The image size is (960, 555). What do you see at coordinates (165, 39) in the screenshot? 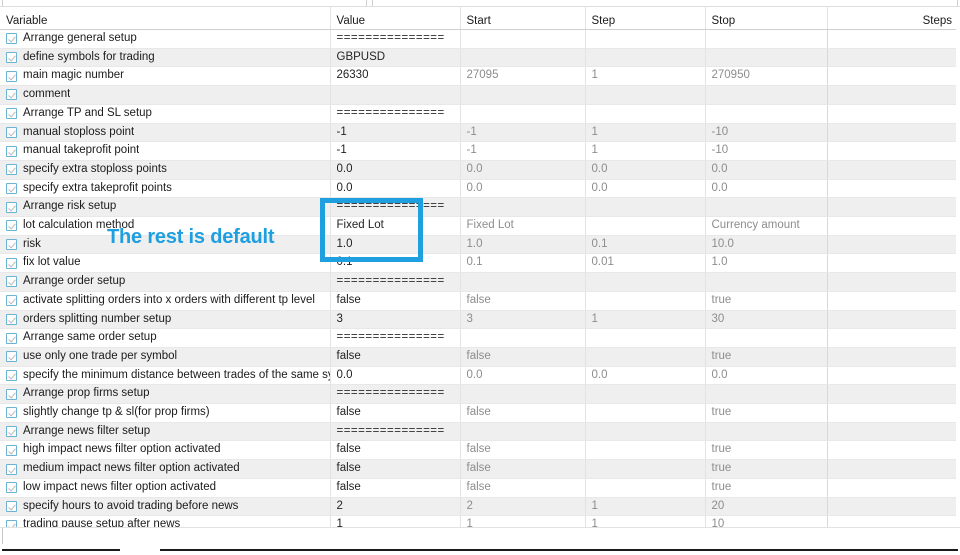
I see `cell-variable: Arrange general setup` at bounding box center [165, 39].